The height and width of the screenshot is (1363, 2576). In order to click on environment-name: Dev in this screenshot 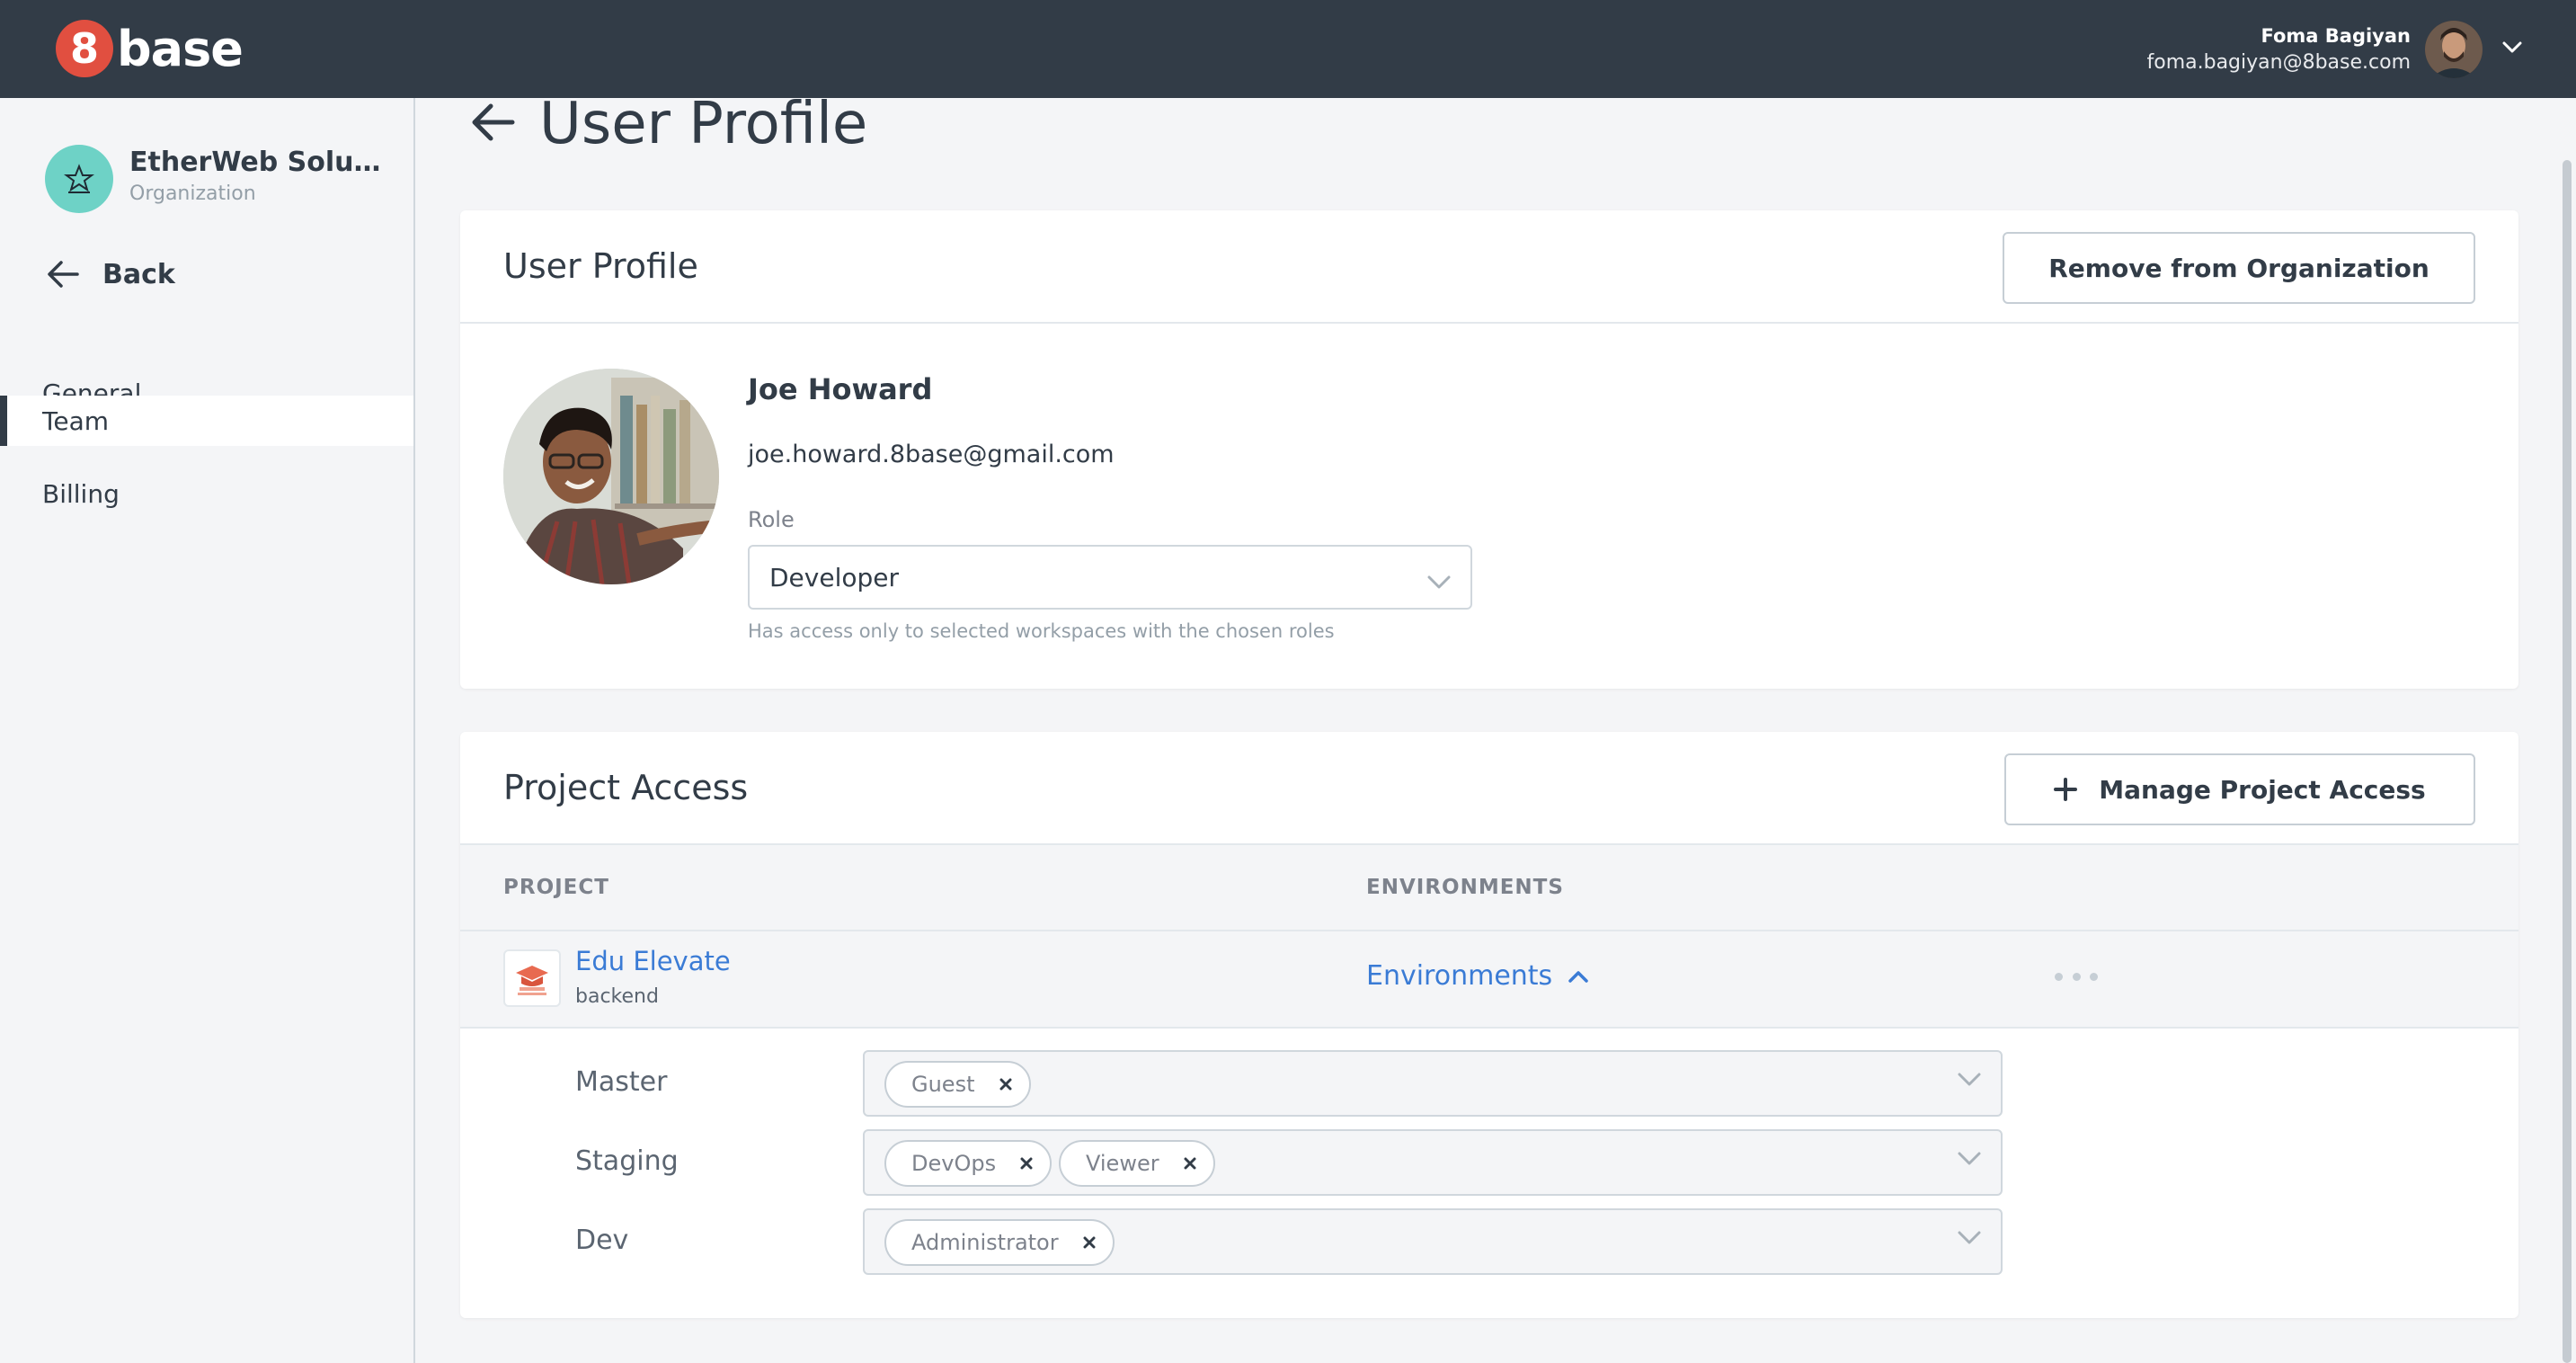, I will do `click(602, 1240)`.